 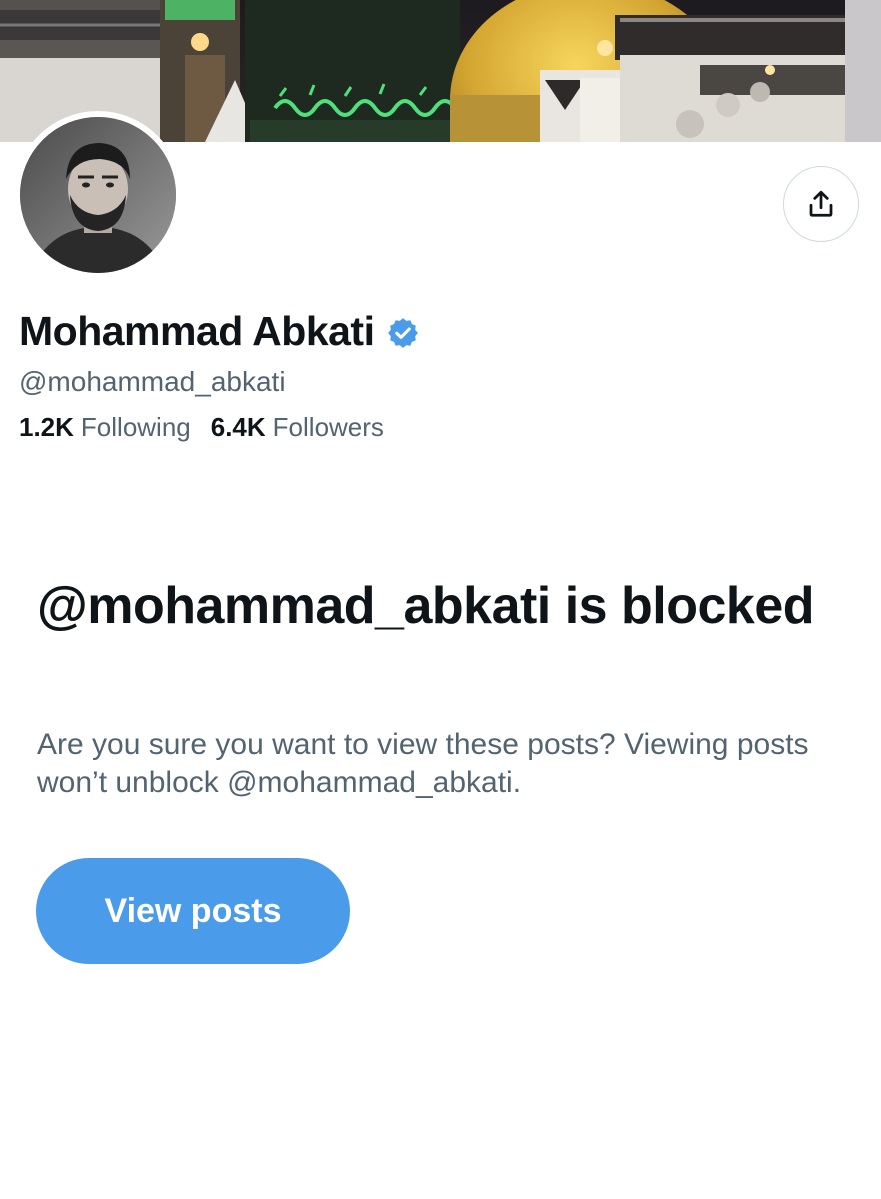 I want to click on profile-name-row: Mohammad Abkati, so click(x=219, y=331).